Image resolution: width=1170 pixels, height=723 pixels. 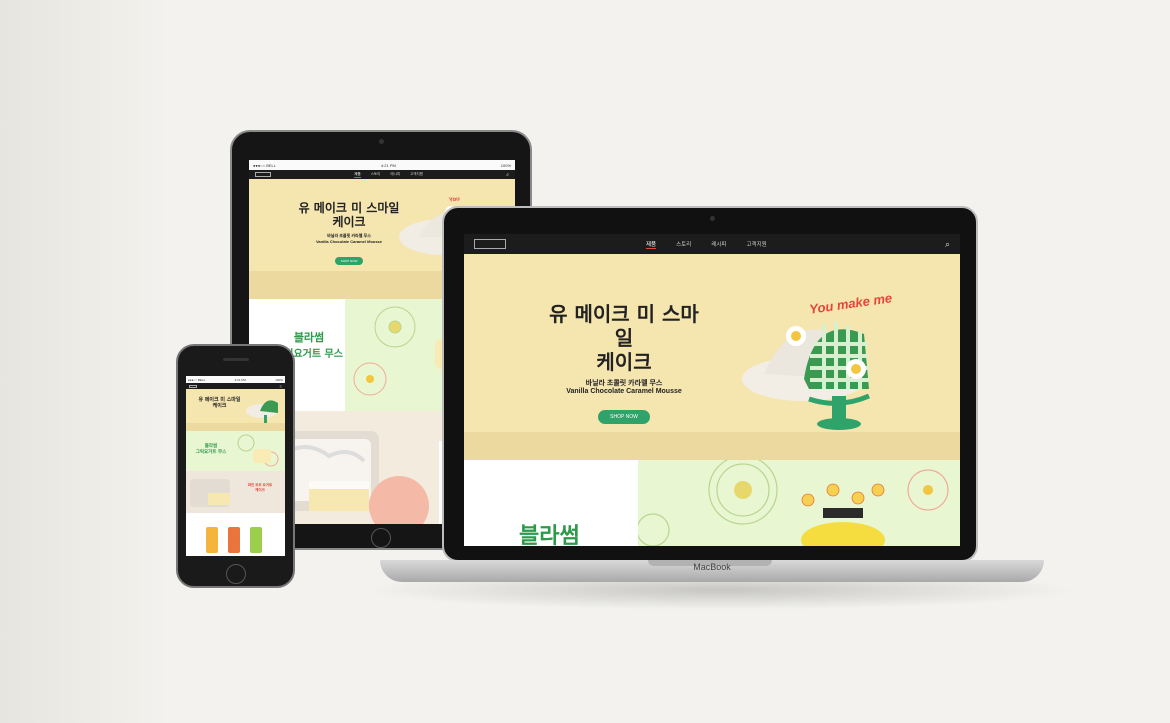 What do you see at coordinates (798, 500) in the screenshot?
I see `laptop-flower-panel` at bounding box center [798, 500].